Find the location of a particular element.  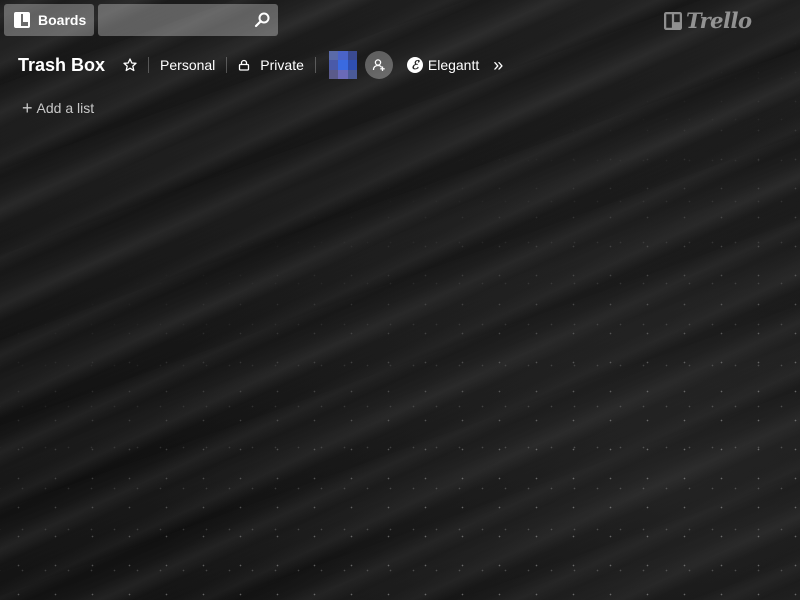

board-title: Trash Box is located at coordinates (61, 65).